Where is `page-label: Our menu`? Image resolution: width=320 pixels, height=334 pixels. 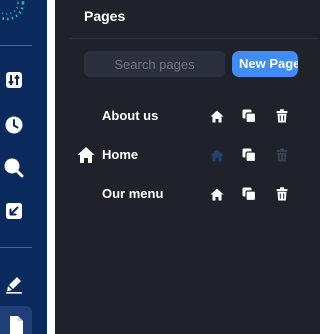 page-label: Our menu is located at coordinates (133, 193).